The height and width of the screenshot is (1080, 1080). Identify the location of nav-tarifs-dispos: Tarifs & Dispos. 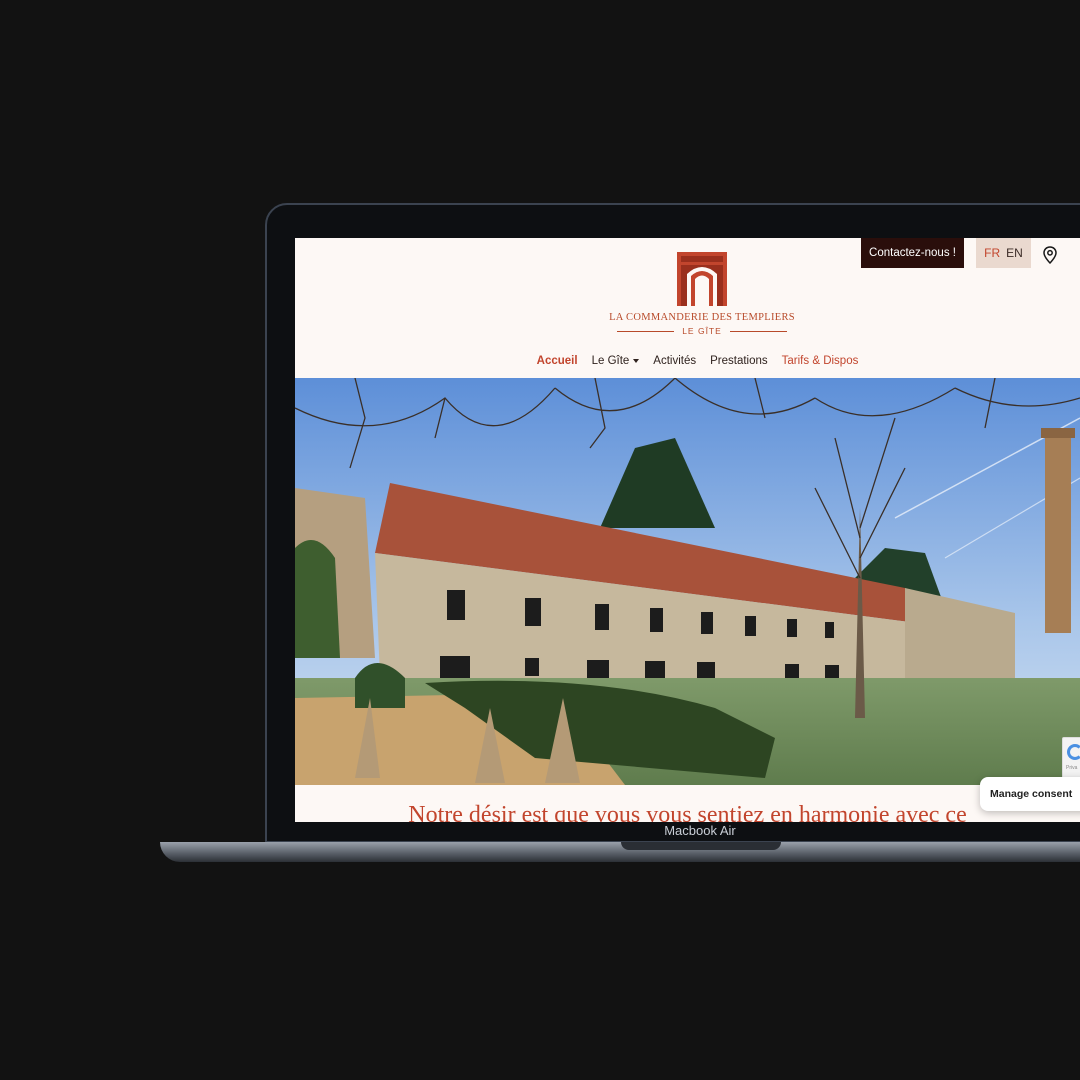
(820, 361).